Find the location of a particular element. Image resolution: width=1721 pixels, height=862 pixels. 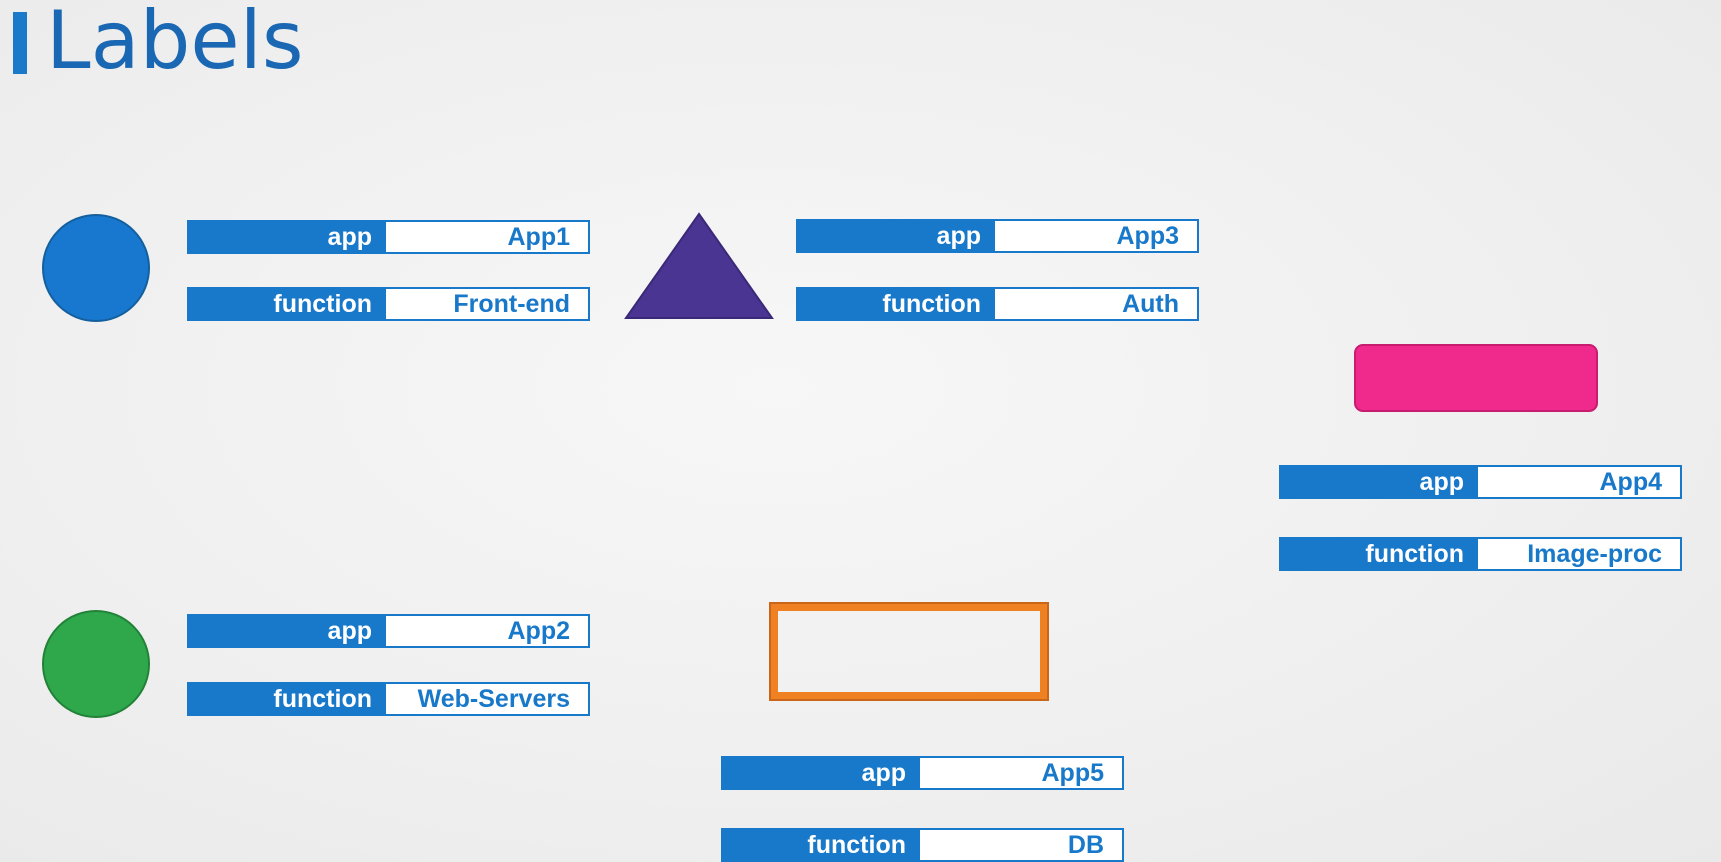

label-app: app App4 is located at coordinates (1480, 482).